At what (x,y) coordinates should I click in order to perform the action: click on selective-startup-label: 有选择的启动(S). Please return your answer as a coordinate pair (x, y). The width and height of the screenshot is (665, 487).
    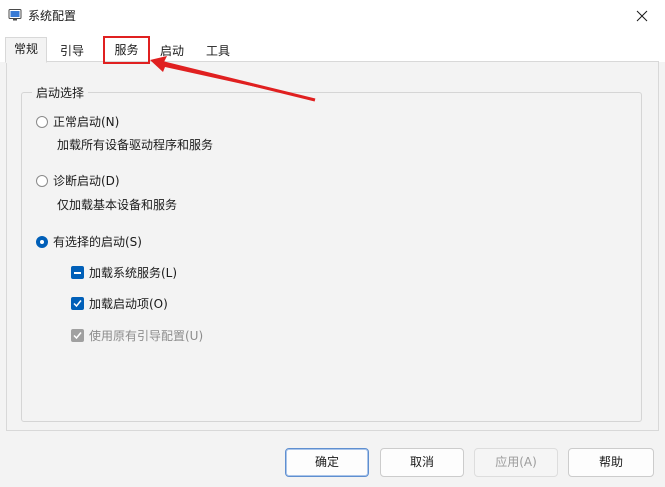
    Looking at the image, I should click on (97, 242).